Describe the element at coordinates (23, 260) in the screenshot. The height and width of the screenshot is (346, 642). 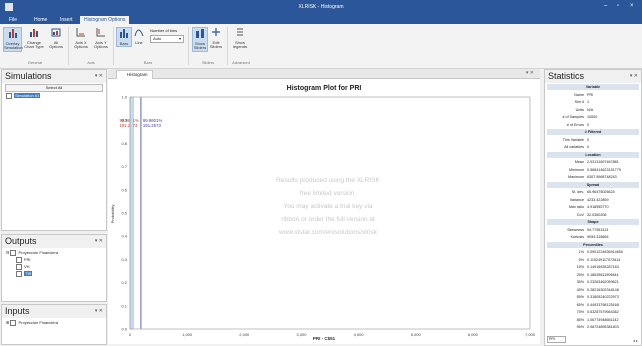
I see `output-item: FRI` at that location.